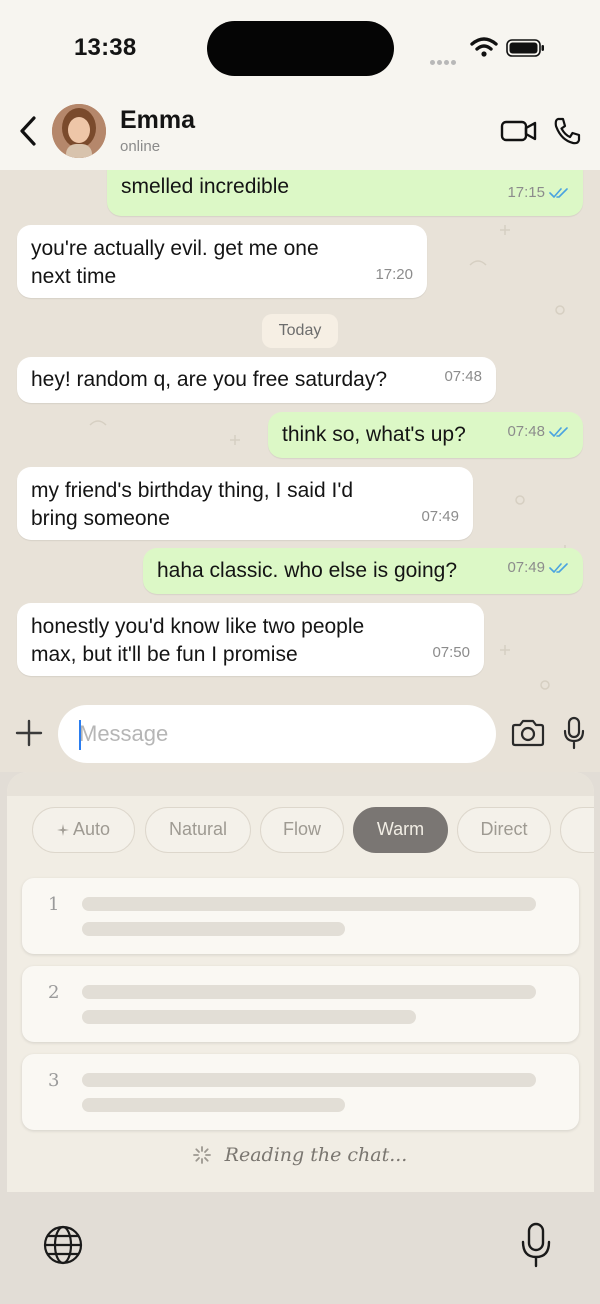  What do you see at coordinates (54, 904) in the screenshot?
I see `suggestion-number: 1` at bounding box center [54, 904].